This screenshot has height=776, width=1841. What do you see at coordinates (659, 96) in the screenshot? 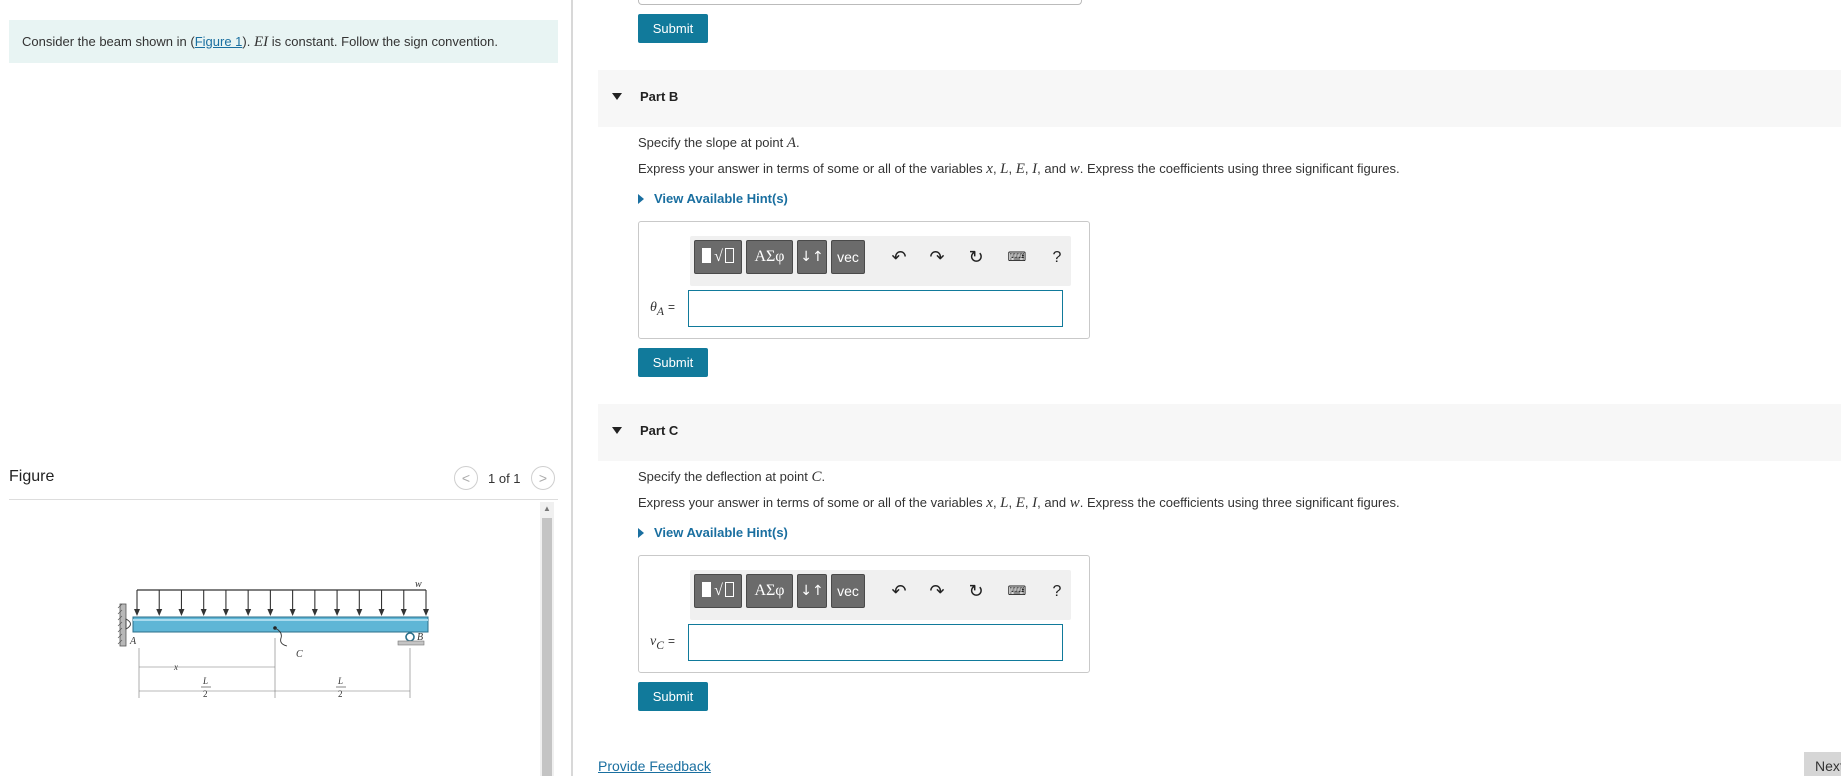
I see `part-b-title: Part B` at bounding box center [659, 96].